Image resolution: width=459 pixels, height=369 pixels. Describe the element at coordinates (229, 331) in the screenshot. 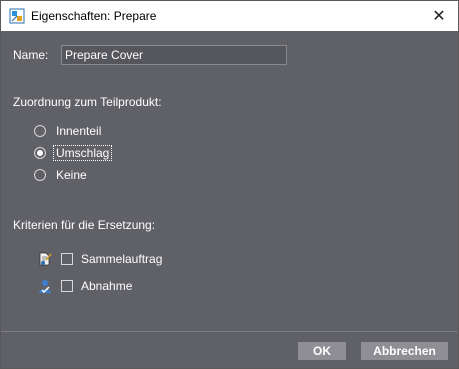

I see `footer-separator` at that location.